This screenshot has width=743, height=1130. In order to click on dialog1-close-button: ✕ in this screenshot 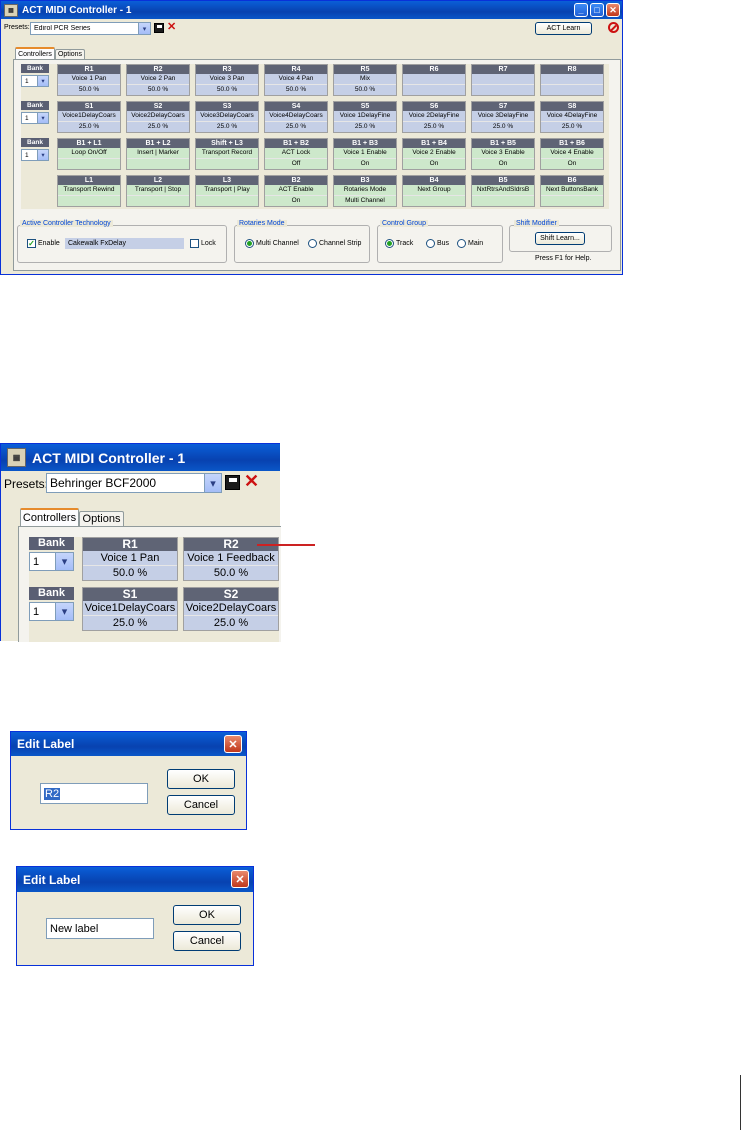, I will do `click(233, 744)`.